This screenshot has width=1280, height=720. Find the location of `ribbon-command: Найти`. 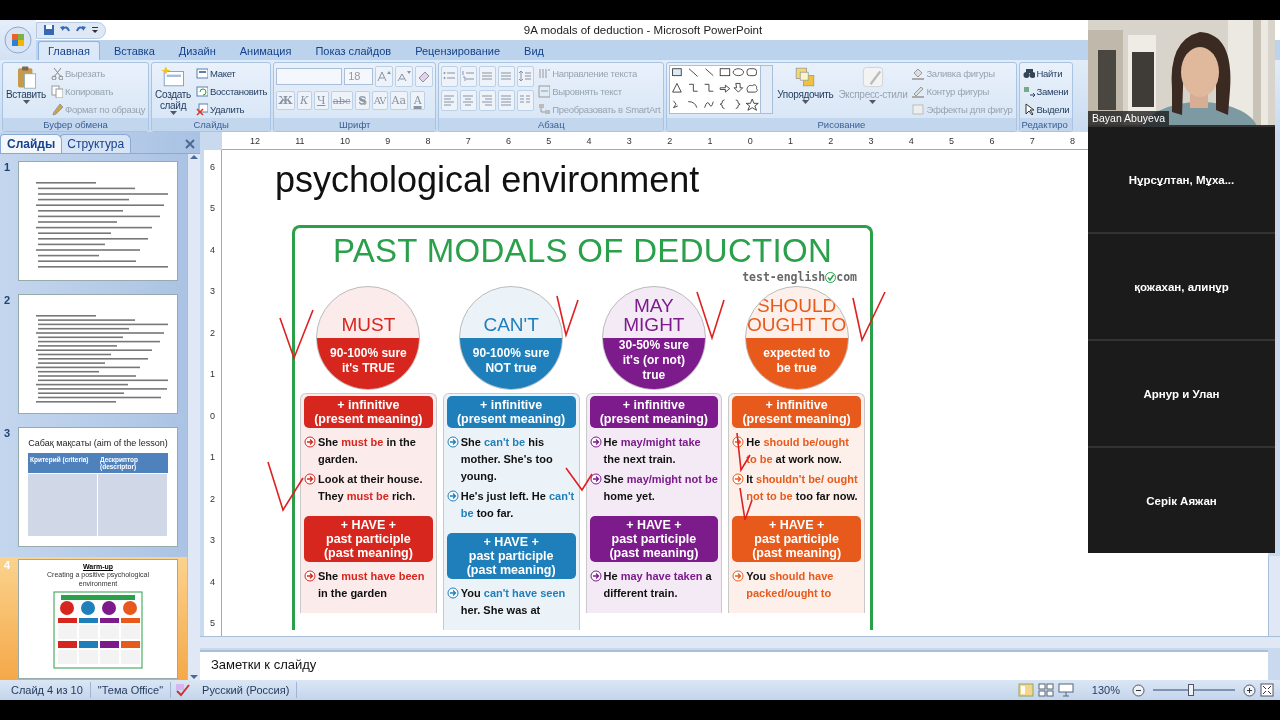

ribbon-command: Найти is located at coordinates (1046, 73).